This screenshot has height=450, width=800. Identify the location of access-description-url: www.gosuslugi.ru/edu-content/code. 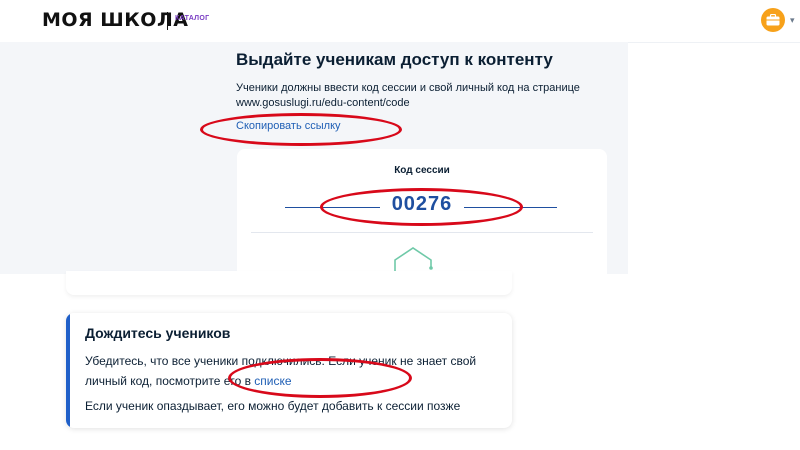
(323, 103).